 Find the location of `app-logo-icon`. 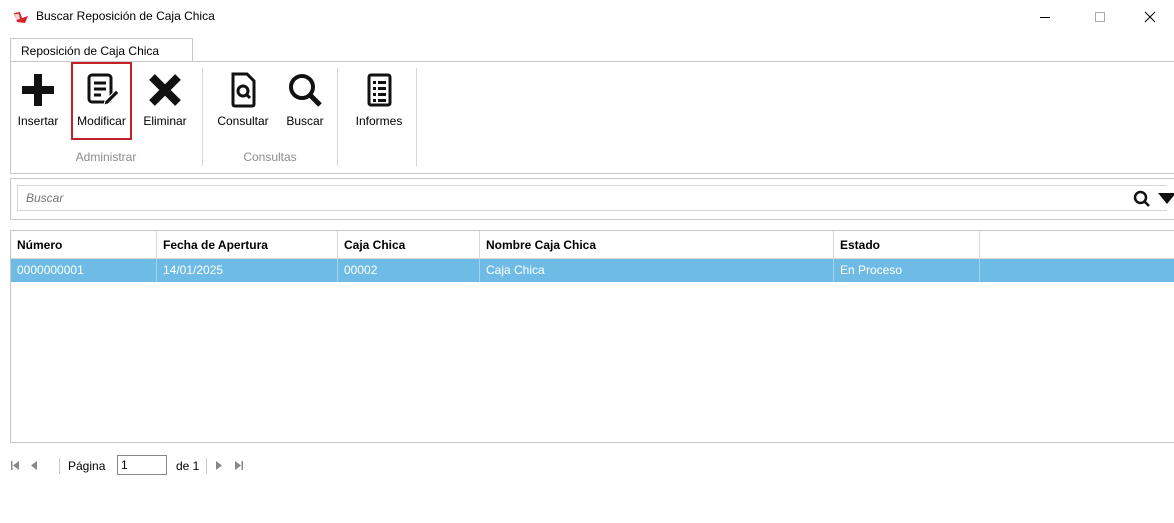

app-logo-icon is located at coordinates (21, 17).